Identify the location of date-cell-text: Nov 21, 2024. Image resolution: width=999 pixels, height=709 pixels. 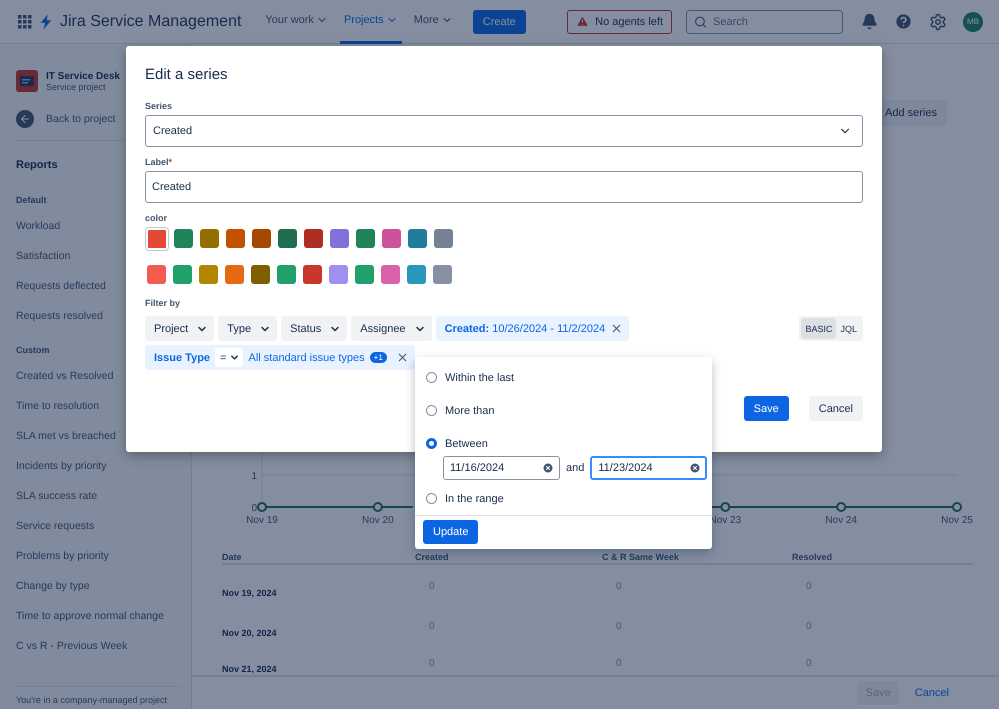
(250, 668).